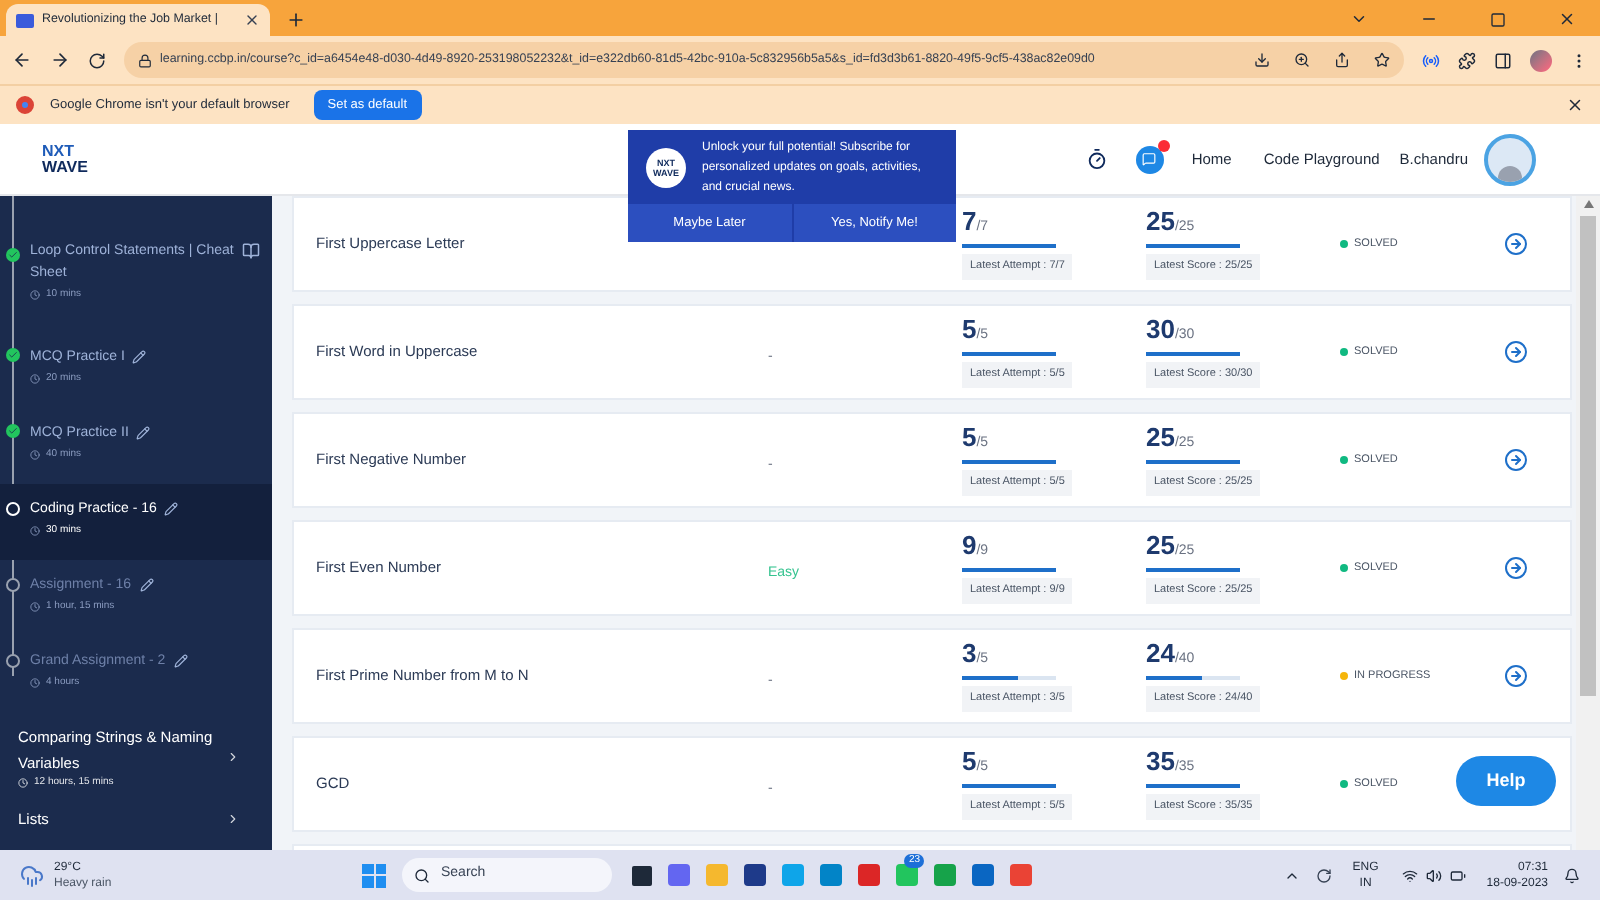 The image size is (1600, 900). Describe the element at coordinates (969, 222) in the screenshot. I see `score-value: 7` at that location.